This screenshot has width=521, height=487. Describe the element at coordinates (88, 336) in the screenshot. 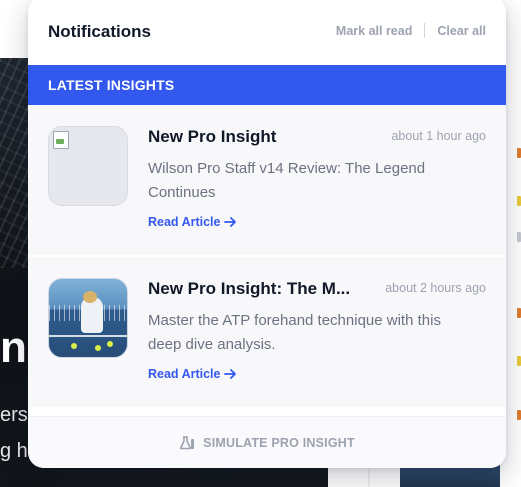

I see `thumbnail-court-line` at that location.